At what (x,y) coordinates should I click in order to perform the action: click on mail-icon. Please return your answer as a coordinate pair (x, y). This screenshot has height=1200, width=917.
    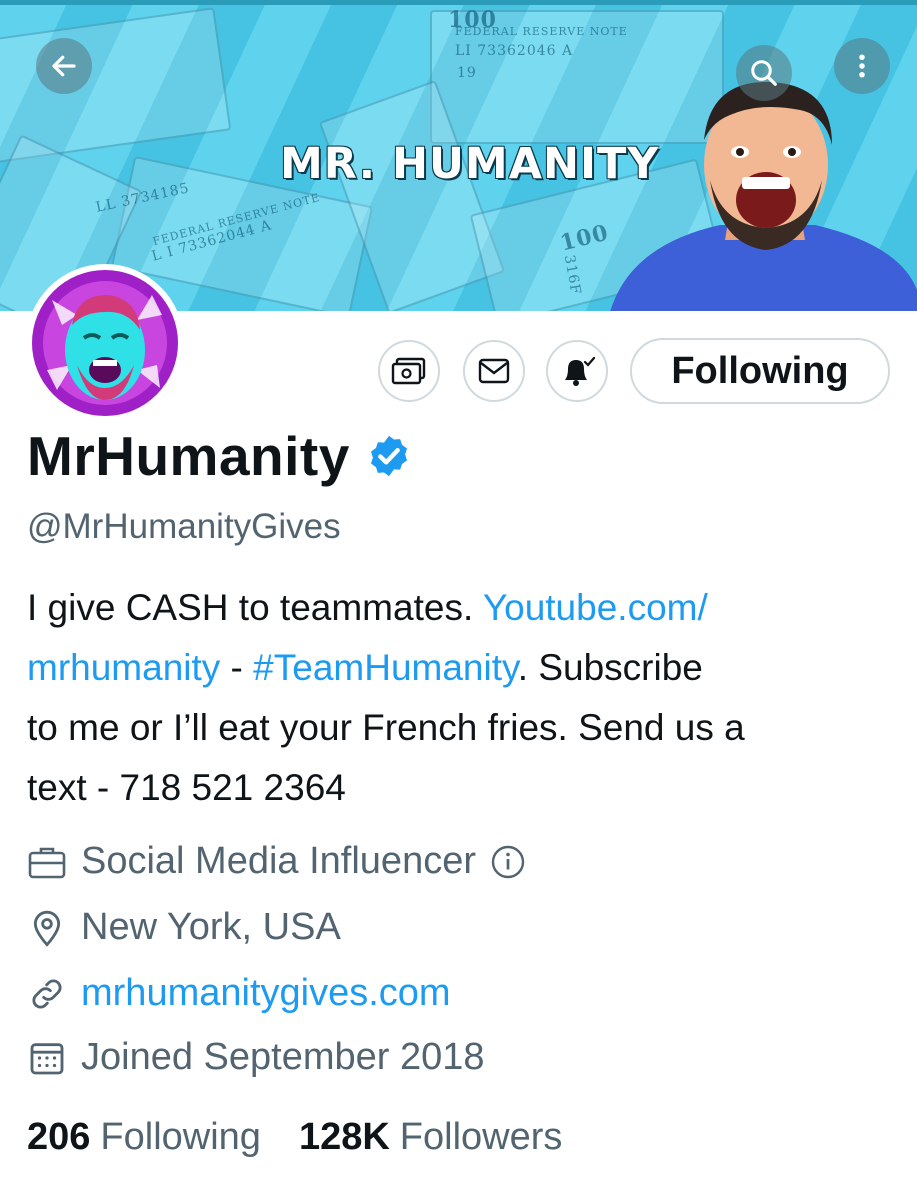
    Looking at the image, I should click on (494, 371).